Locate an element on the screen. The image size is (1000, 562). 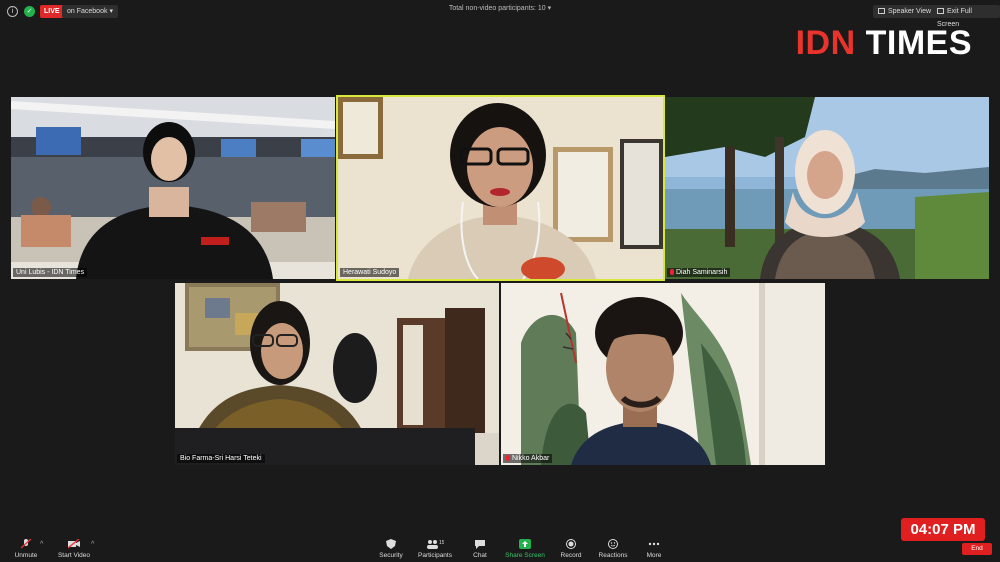
reactions-label: Reactions is located at coordinates (613, 555).